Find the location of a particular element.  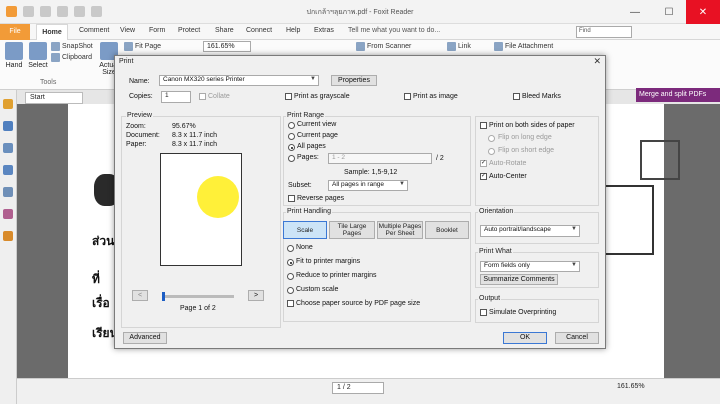

subset-select: All pages in range ▼ is located at coordinates (368, 185).